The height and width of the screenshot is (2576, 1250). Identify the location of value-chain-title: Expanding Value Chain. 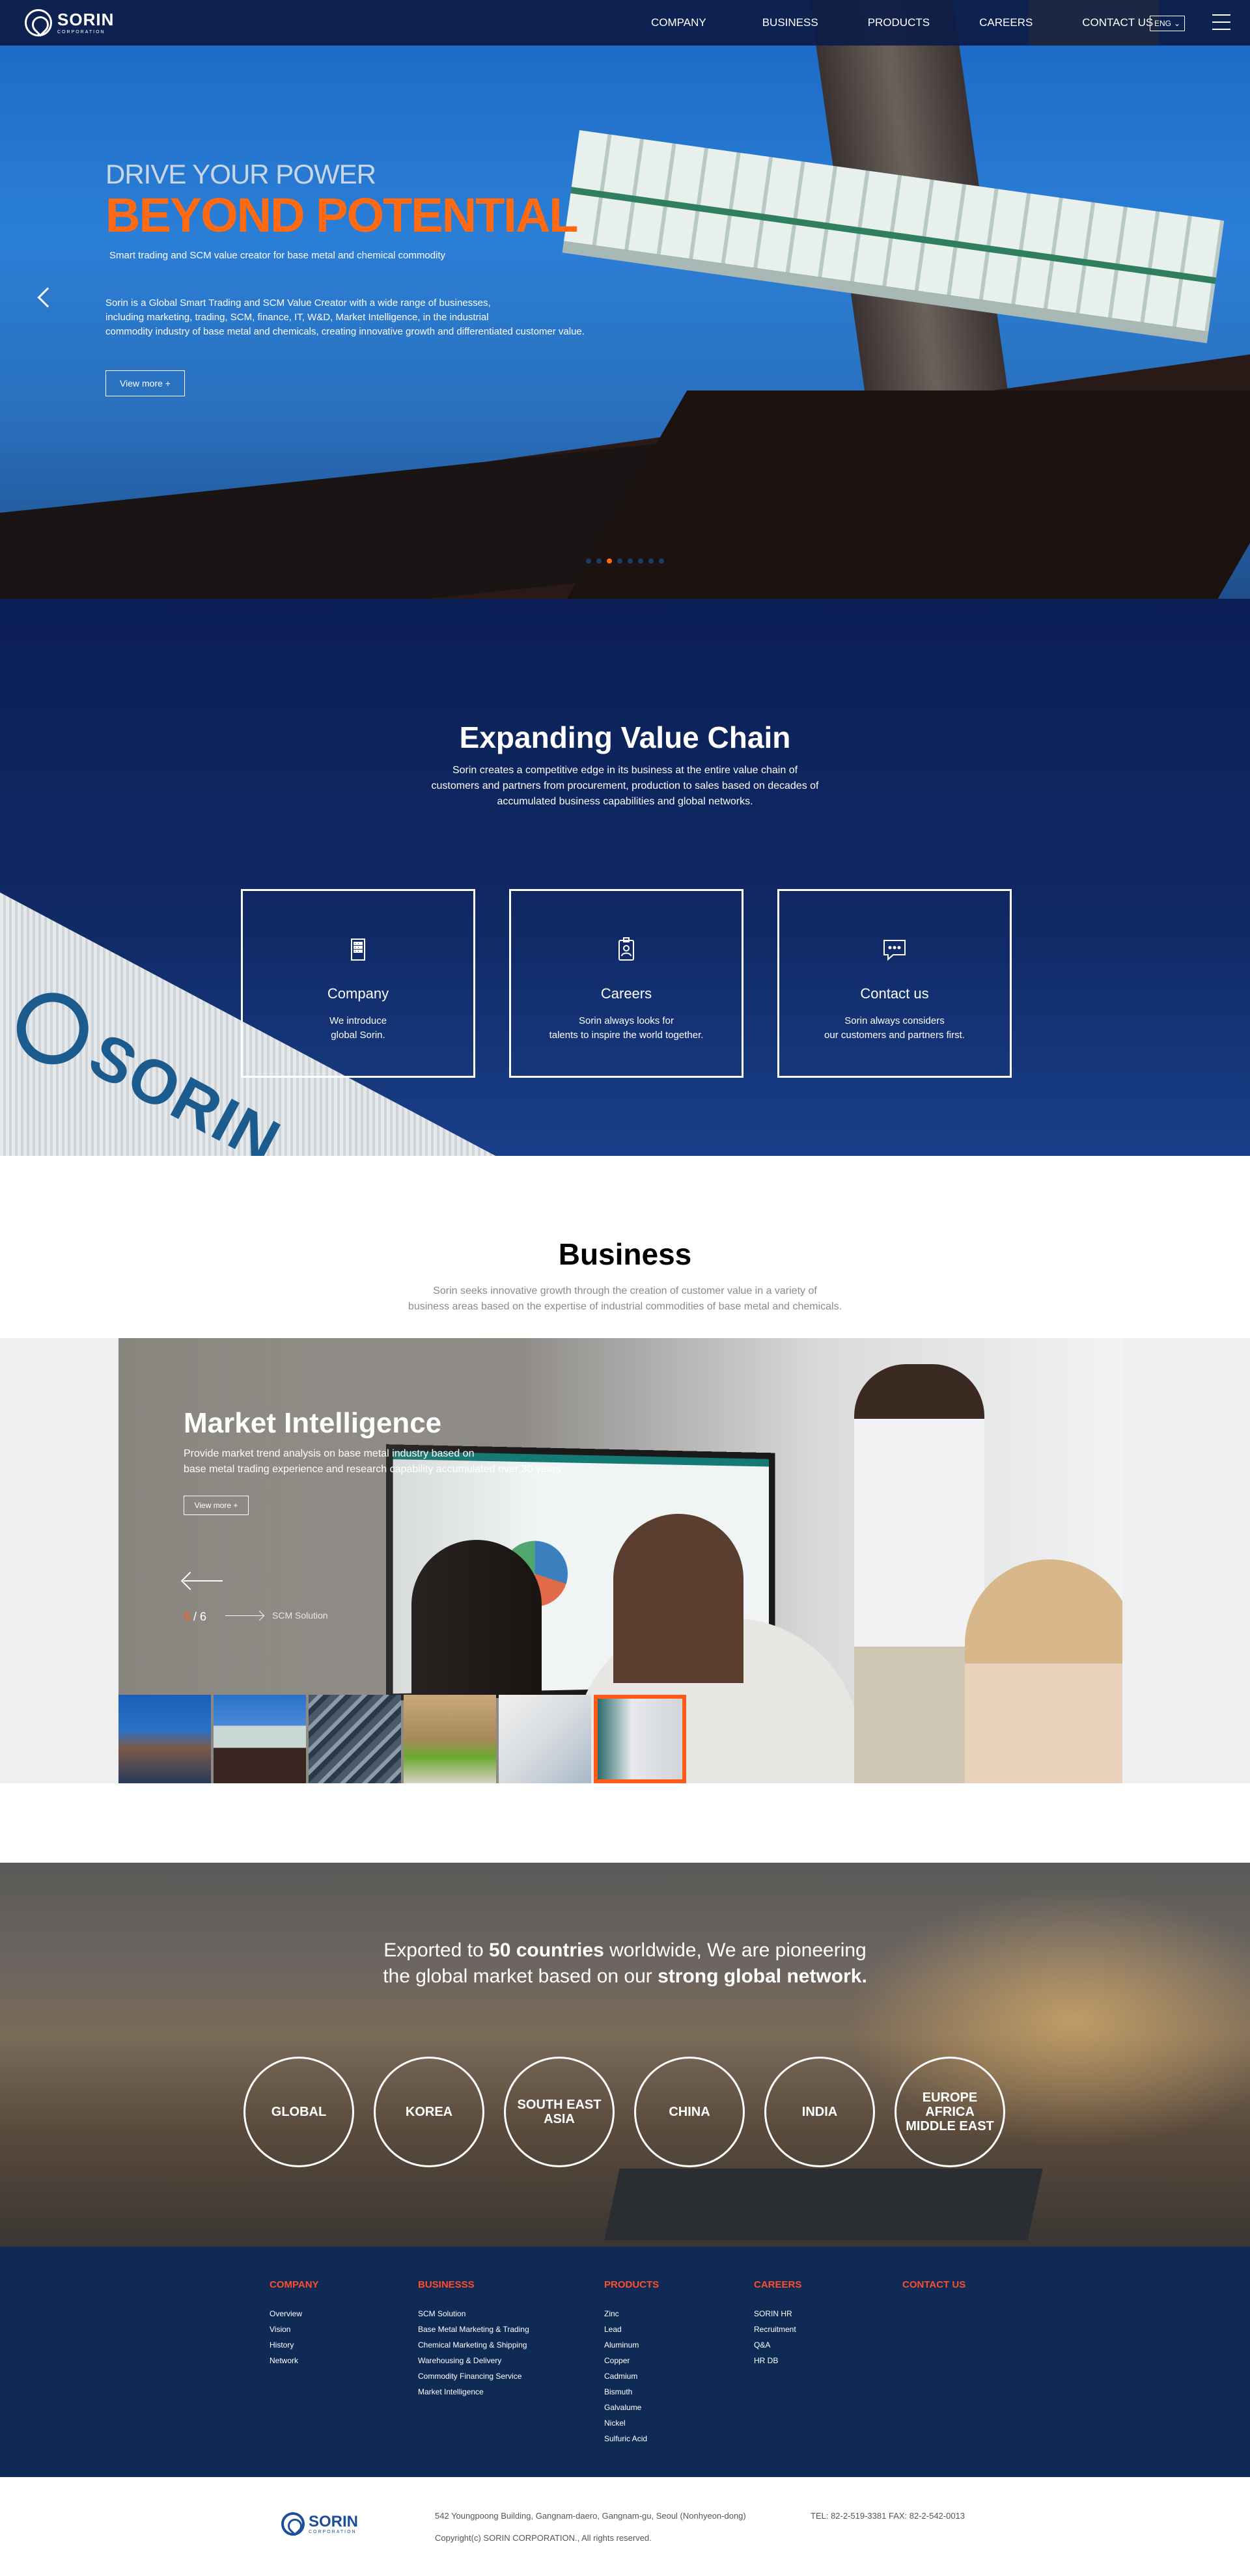
(625, 737).